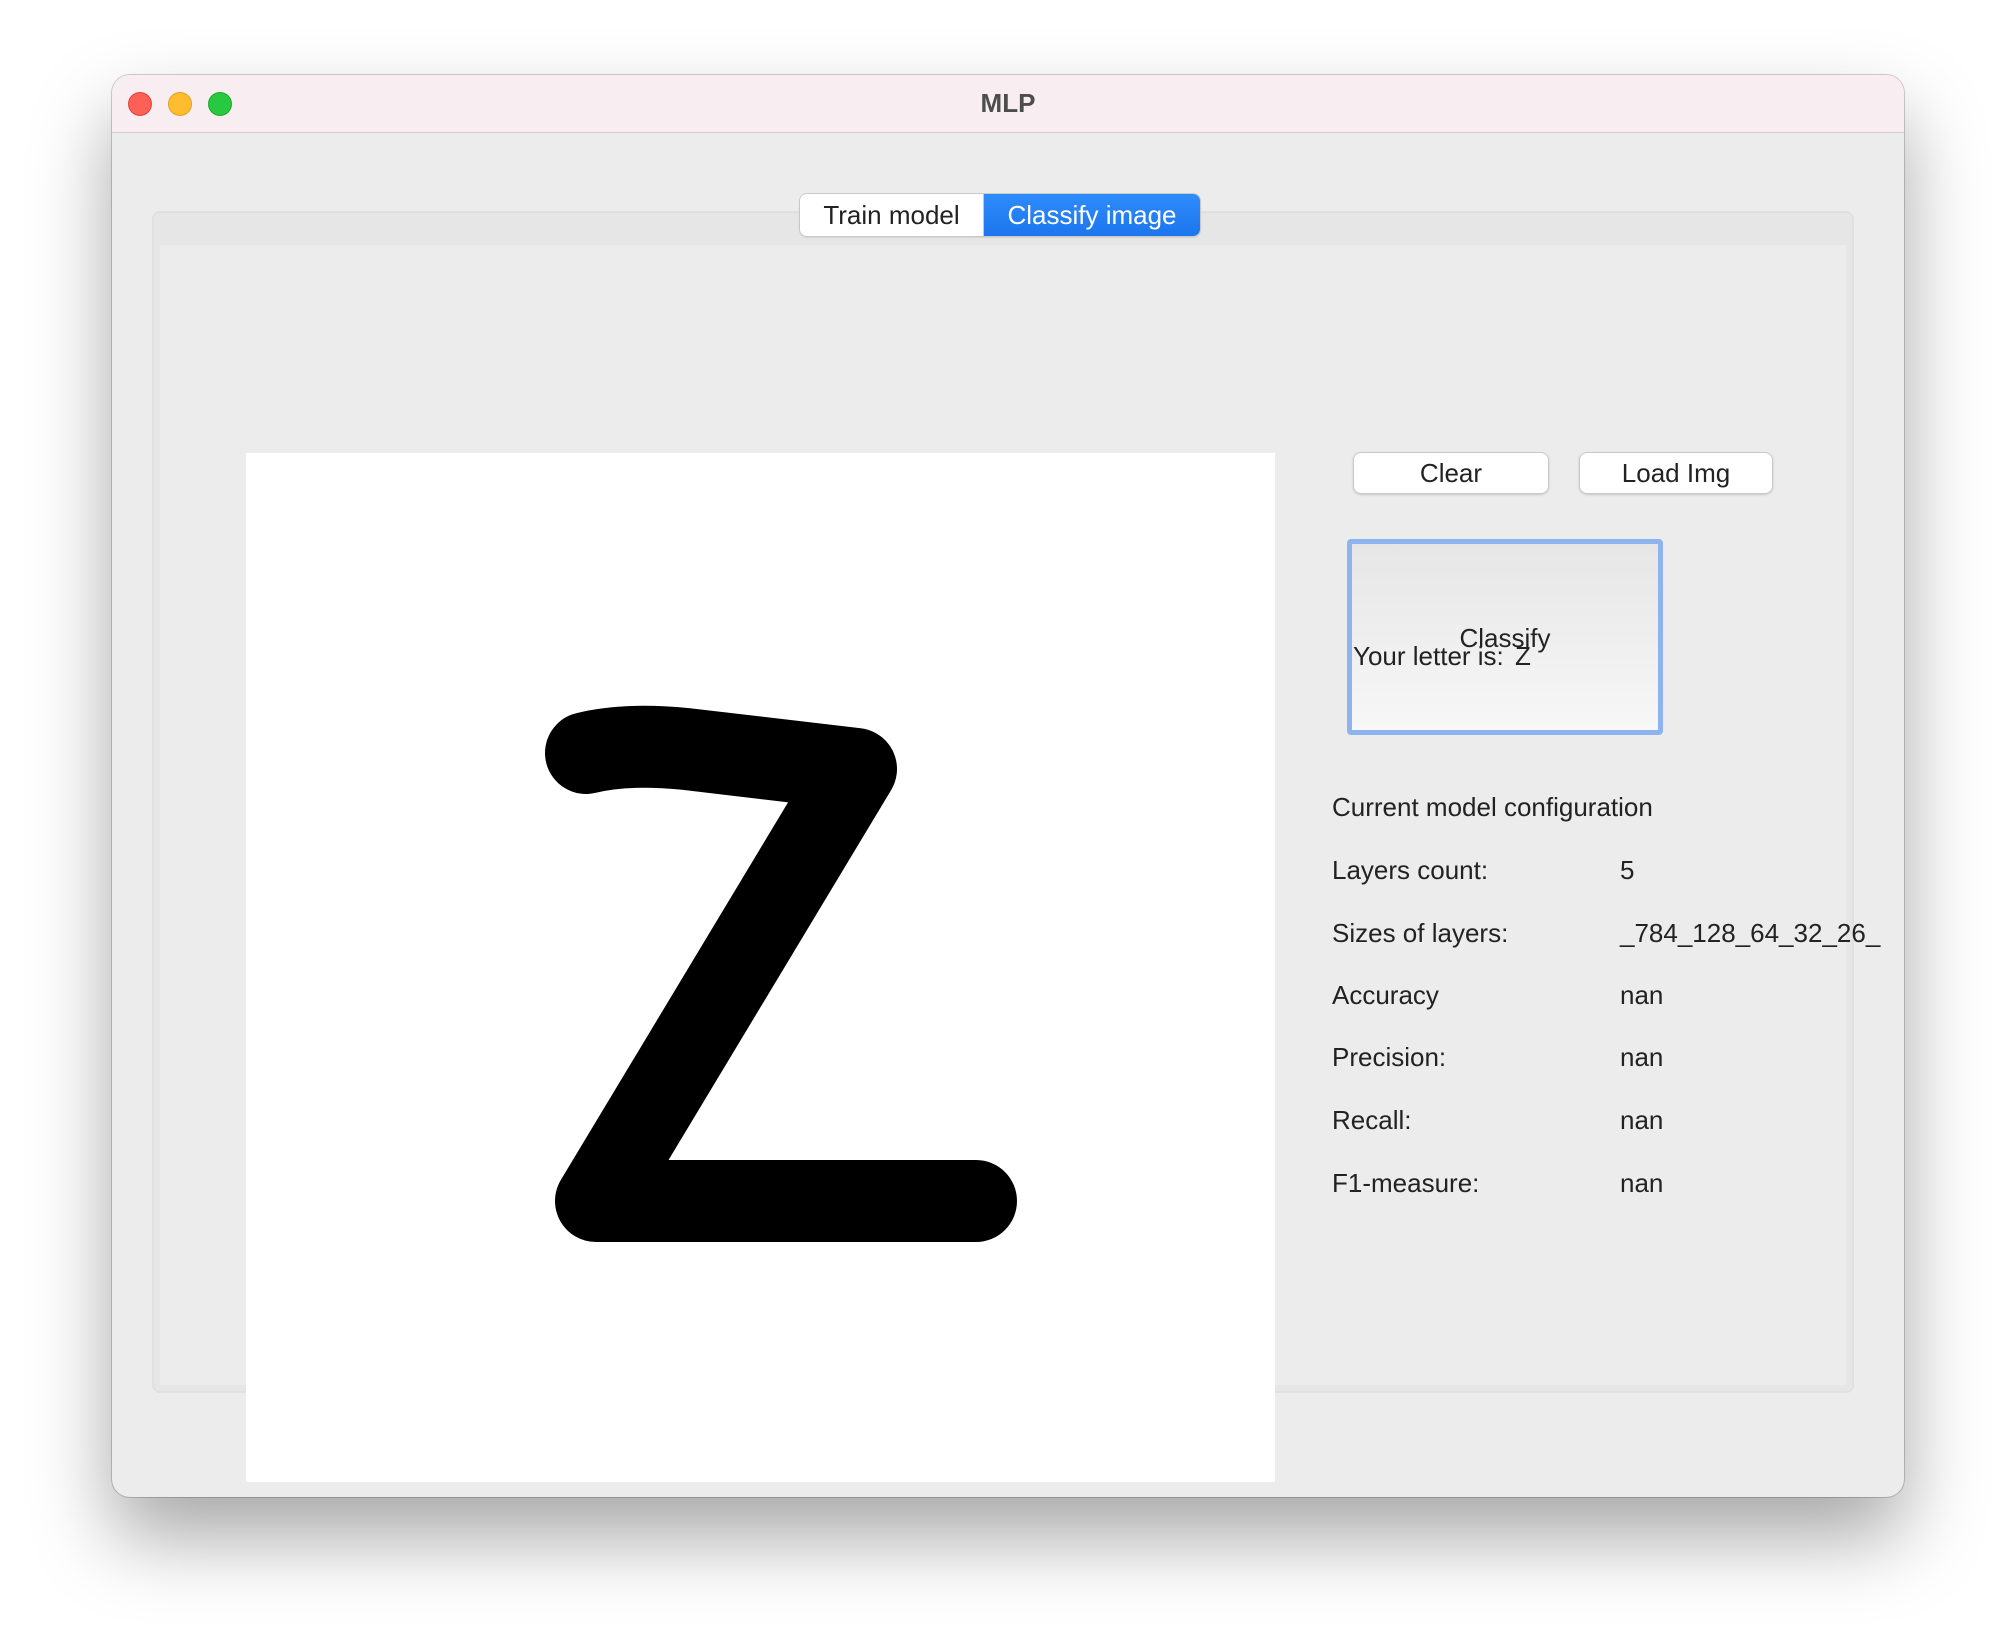  I want to click on window-title: MLP, so click(1008, 103).